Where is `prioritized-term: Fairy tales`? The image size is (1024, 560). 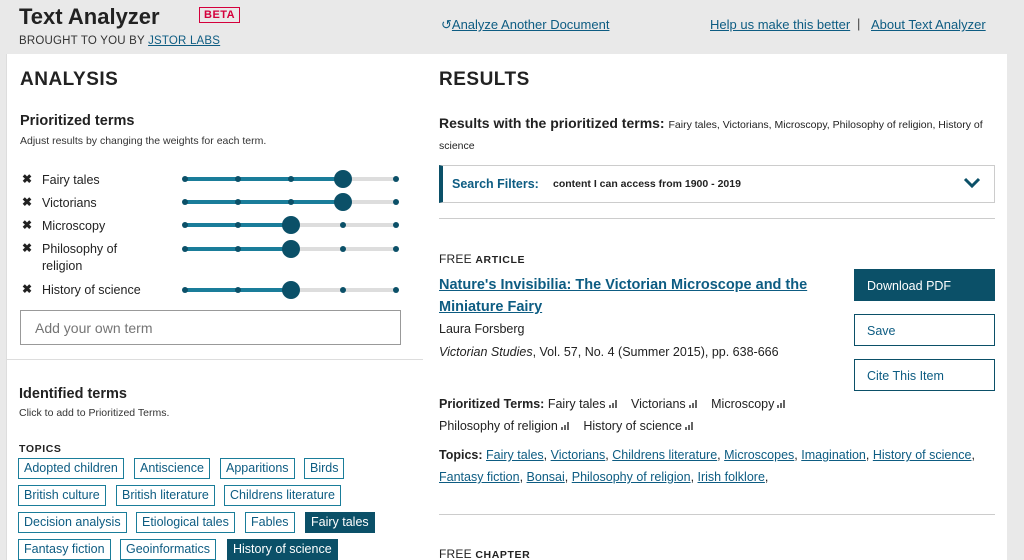 prioritized-term: Fairy tales is located at coordinates (583, 404).